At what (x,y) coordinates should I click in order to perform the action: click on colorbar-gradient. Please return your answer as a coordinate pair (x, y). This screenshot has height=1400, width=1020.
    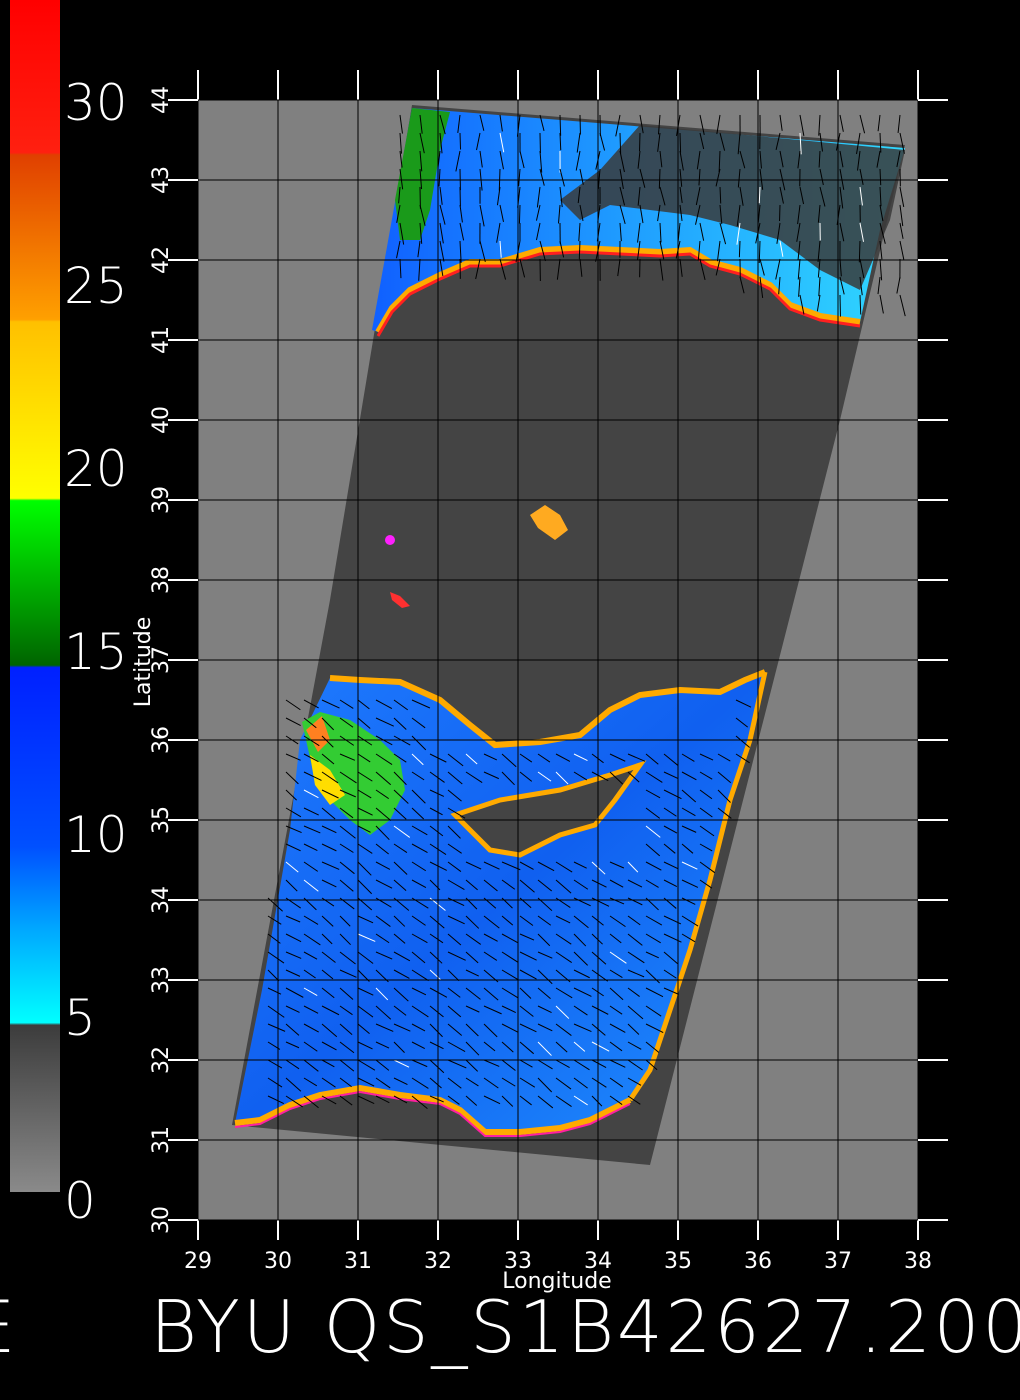
    Looking at the image, I should click on (35, 596).